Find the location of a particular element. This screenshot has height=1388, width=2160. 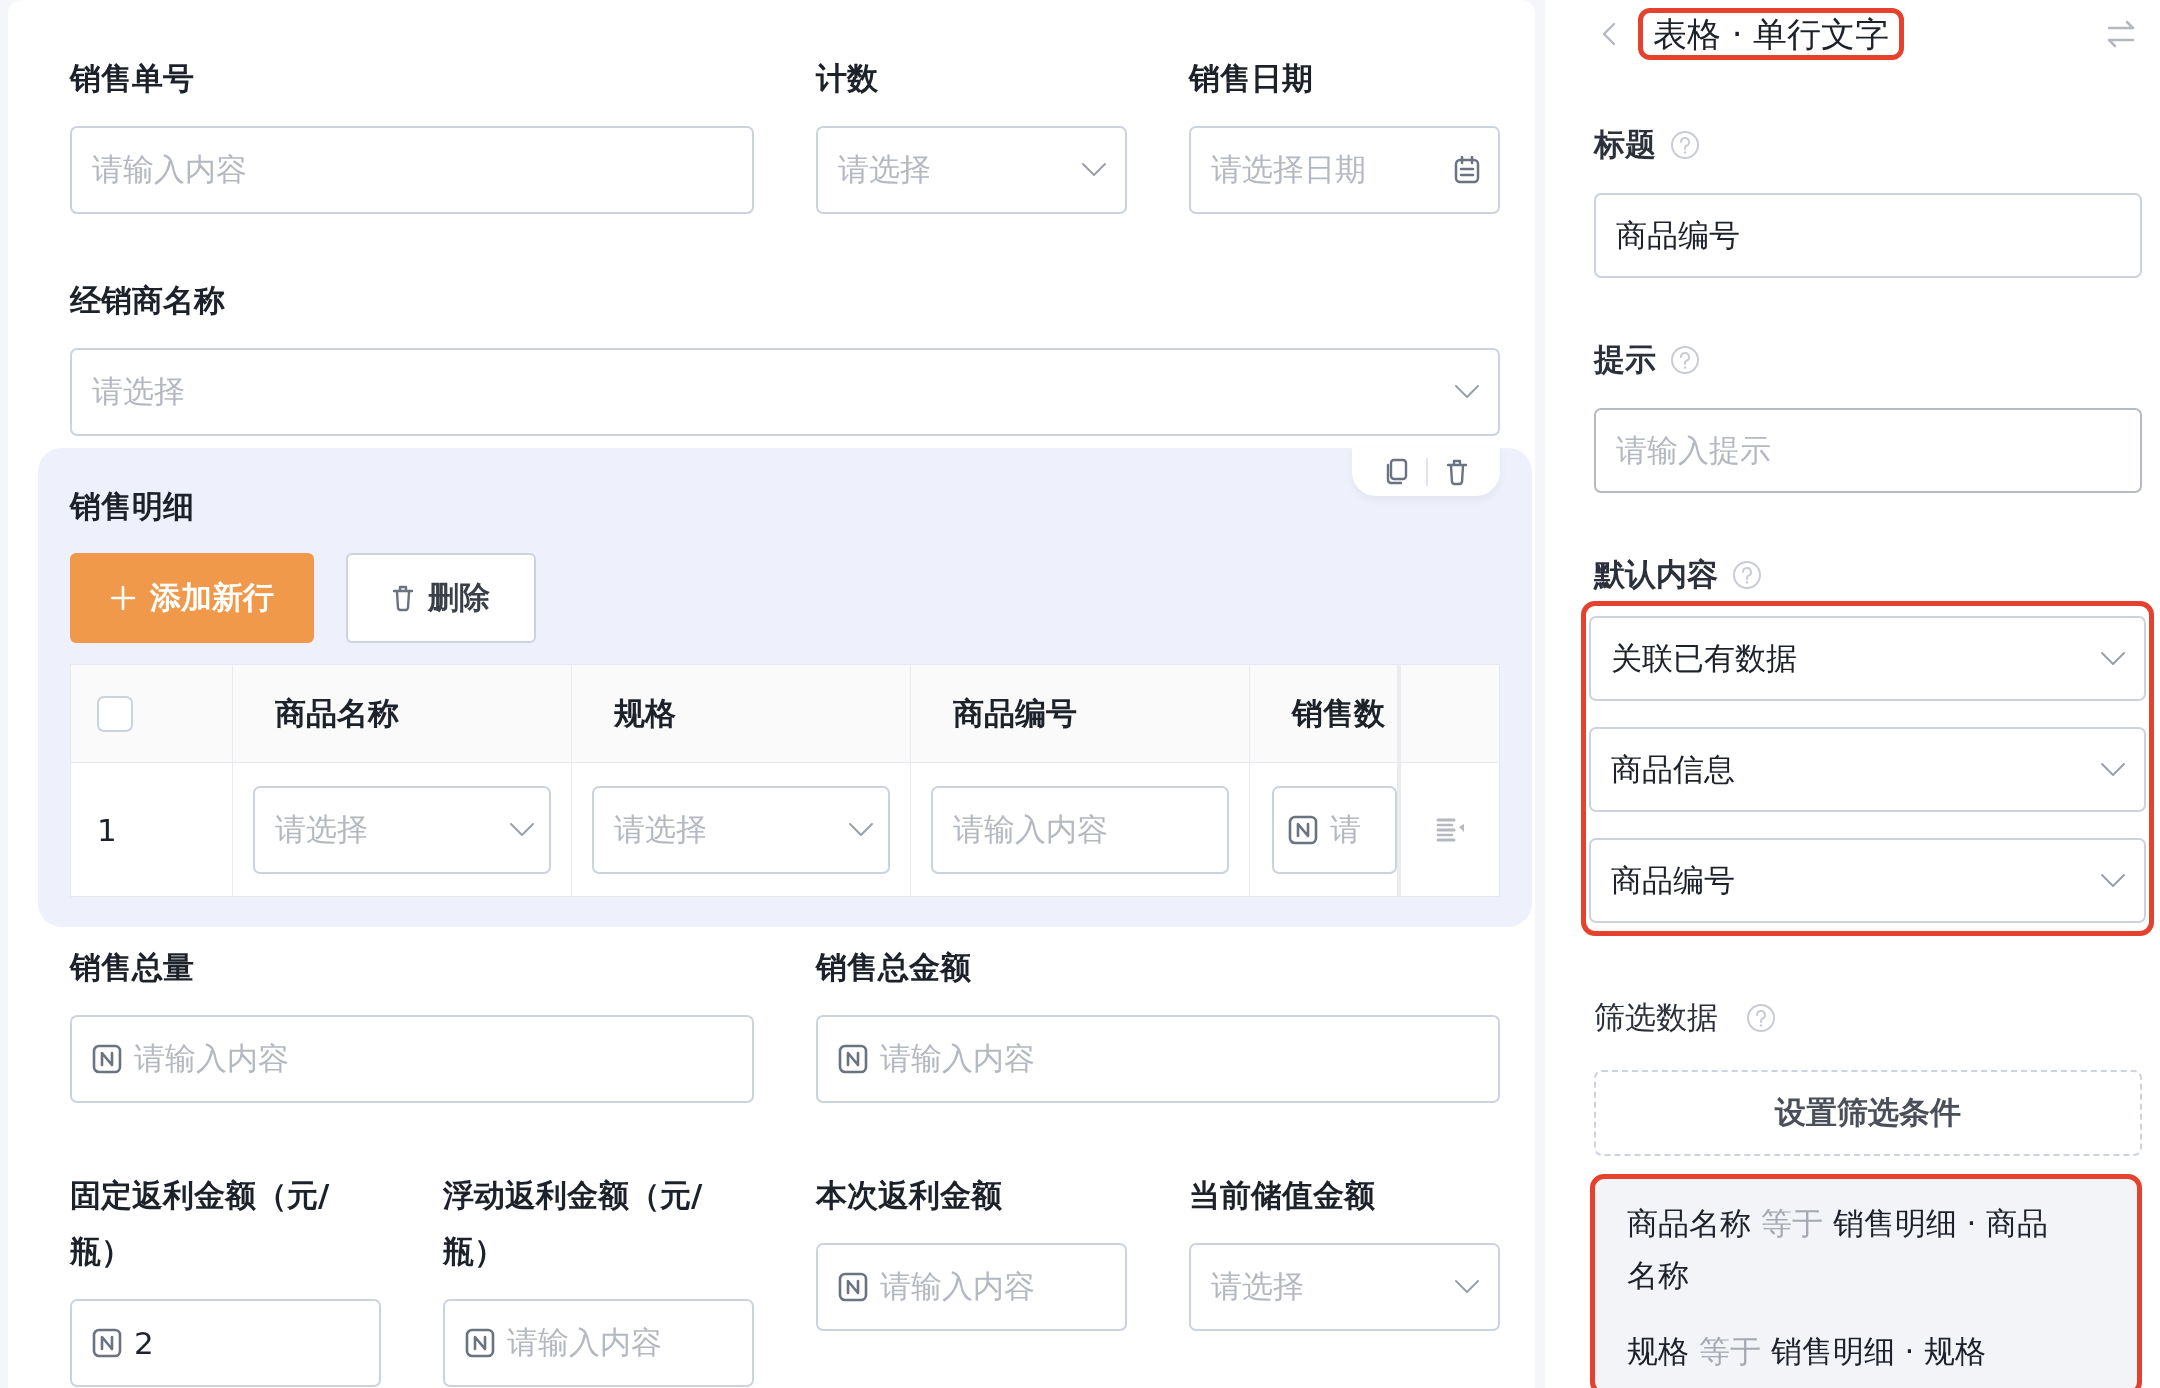

setting-label: 默认内容 is located at coordinates (1656, 574).